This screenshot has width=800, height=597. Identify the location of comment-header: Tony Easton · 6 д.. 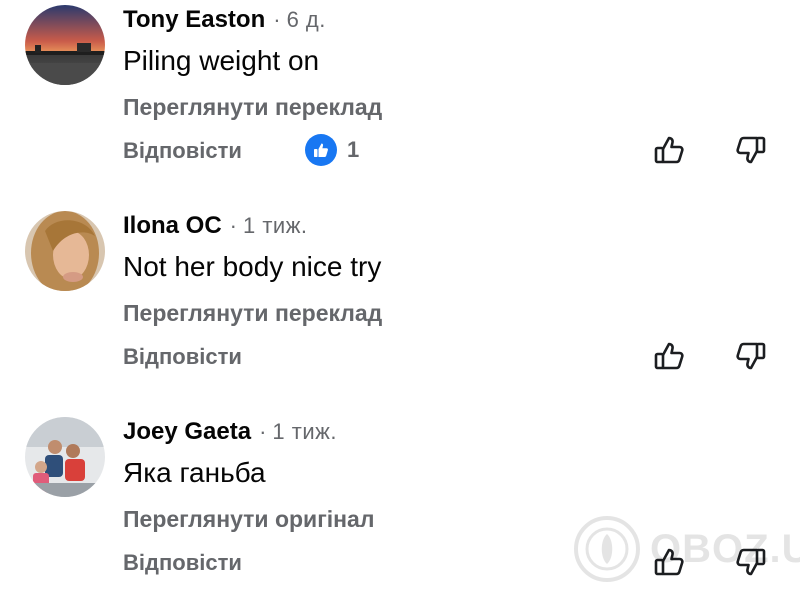
(224, 20).